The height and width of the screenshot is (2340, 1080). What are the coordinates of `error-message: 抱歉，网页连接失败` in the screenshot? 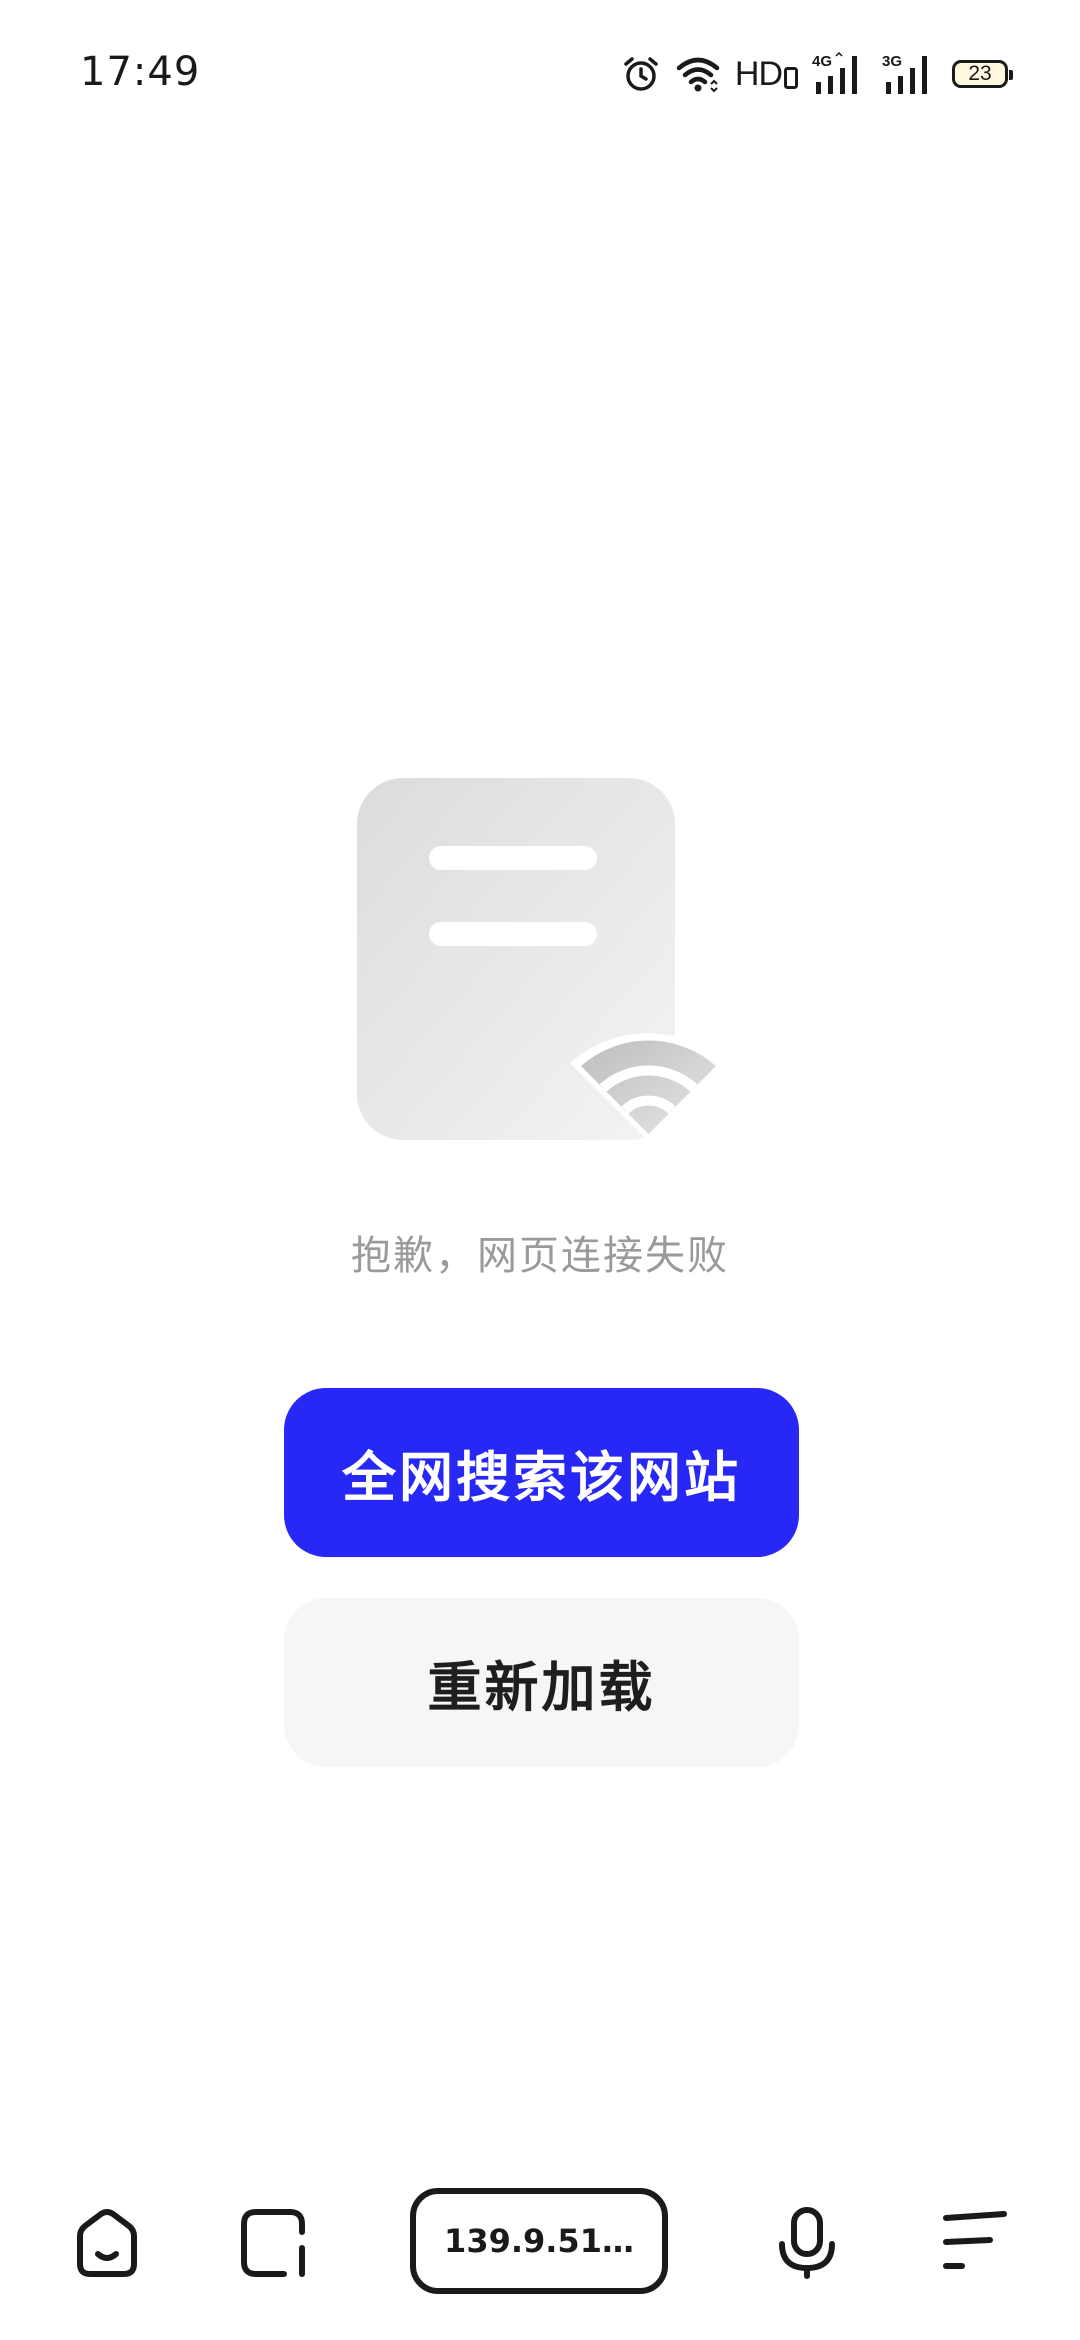 It's located at (540, 1256).